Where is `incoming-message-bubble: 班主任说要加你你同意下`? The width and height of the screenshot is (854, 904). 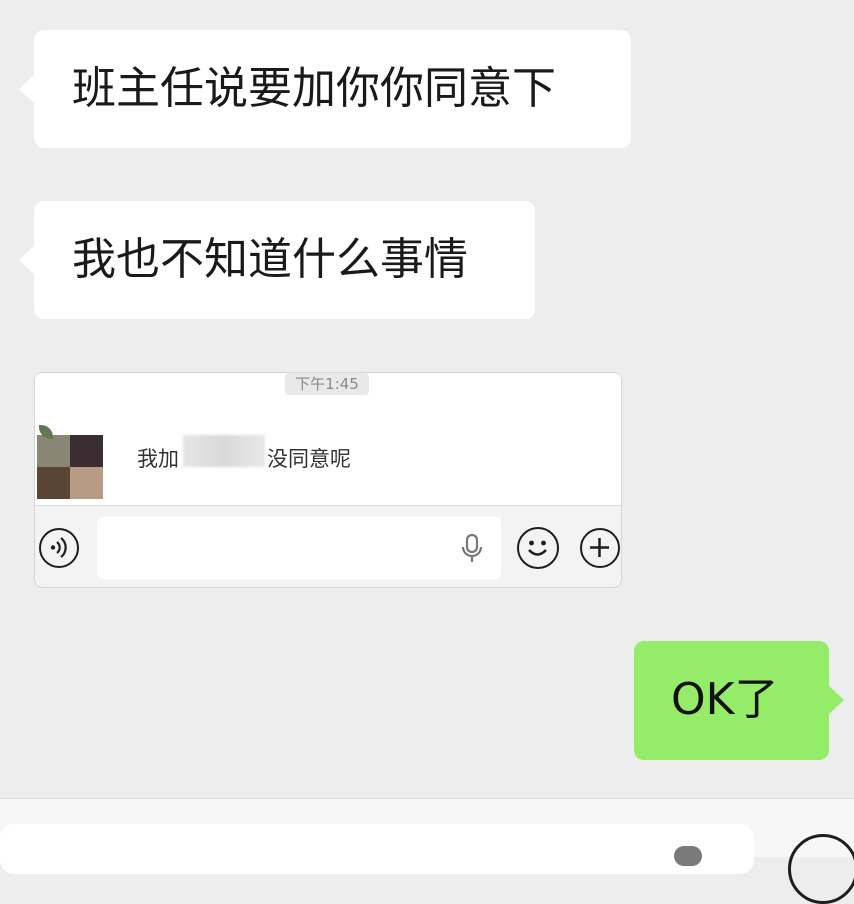
incoming-message-bubble: 班主任说要加你你同意下 is located at coordinates (325, 89).